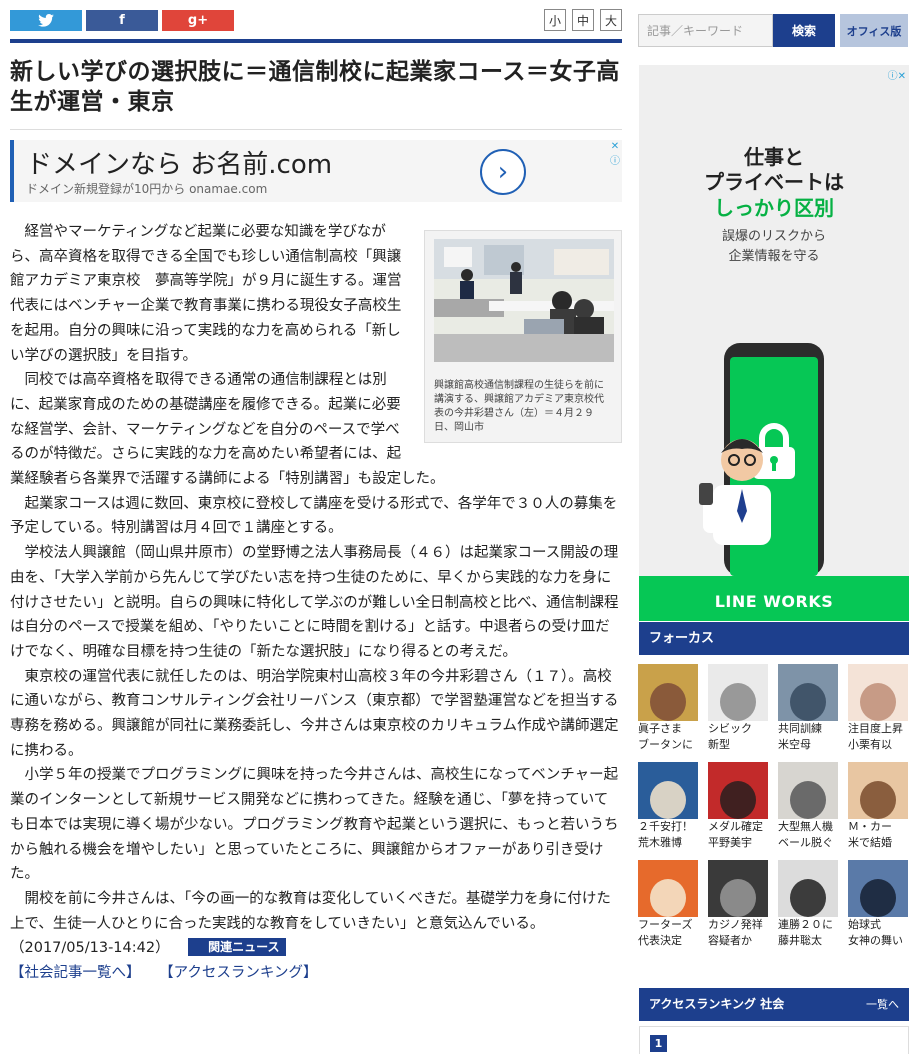 The image size is (922, 1054). Describe the element at coordinates (870, 826) in the screenshot. I see `focus-item-caption: Ｍ・カー` at that location.